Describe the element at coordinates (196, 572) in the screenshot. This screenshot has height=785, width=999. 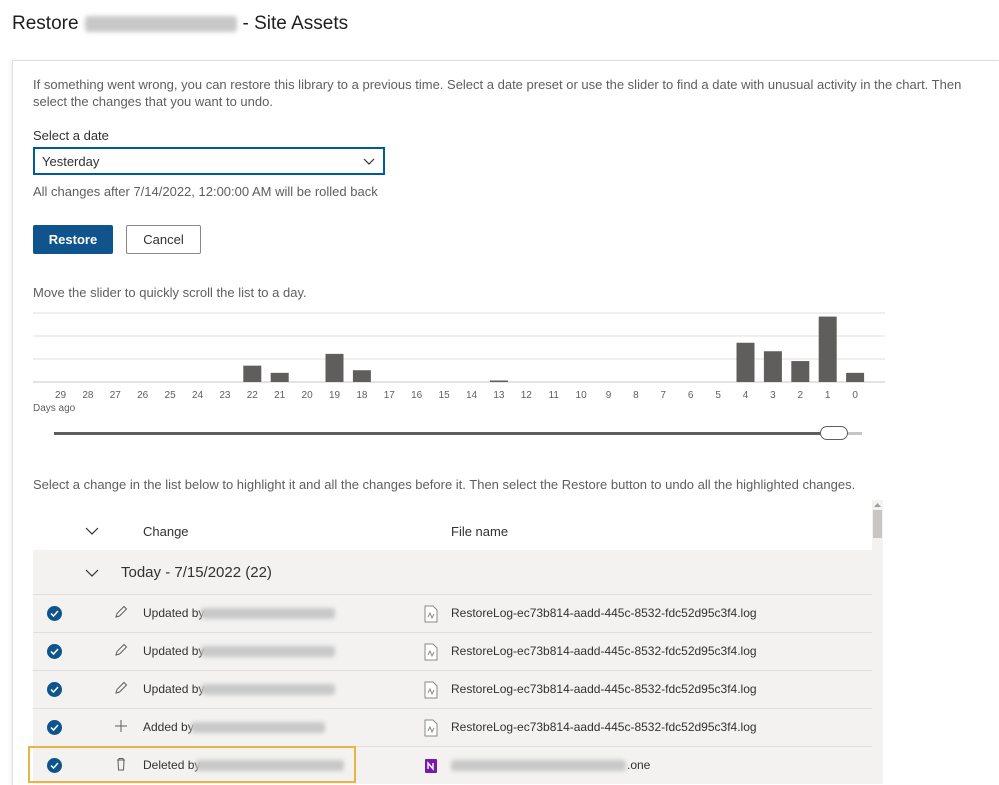
I see `group-title: Today - 7/15/2022 (22)` at that location.